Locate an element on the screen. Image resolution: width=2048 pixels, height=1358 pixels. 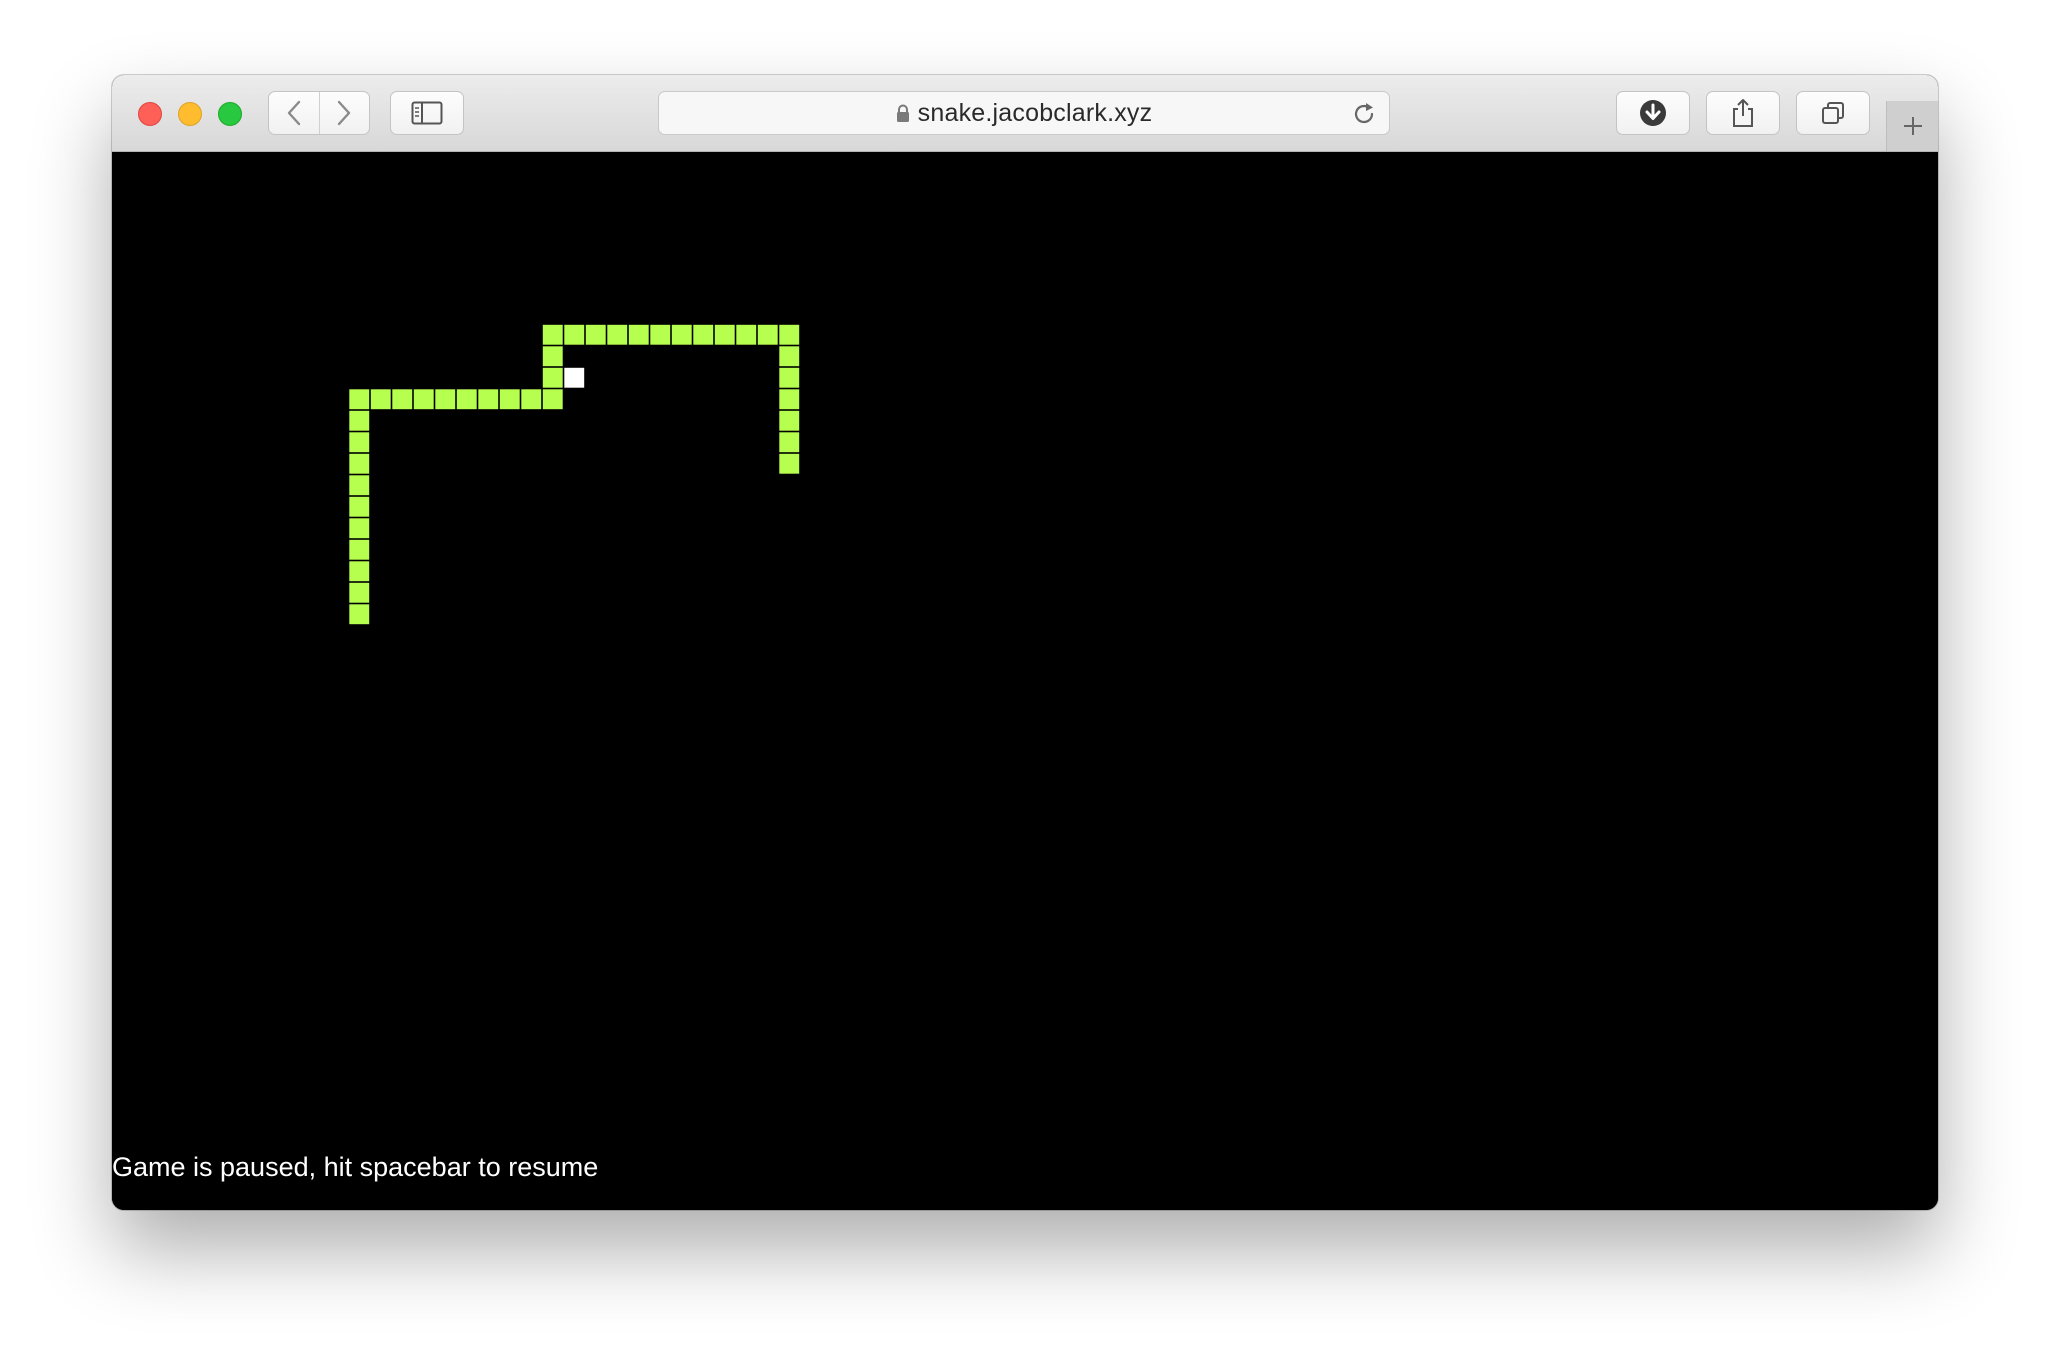
downloads-button is located at coordinates (1653, 113).